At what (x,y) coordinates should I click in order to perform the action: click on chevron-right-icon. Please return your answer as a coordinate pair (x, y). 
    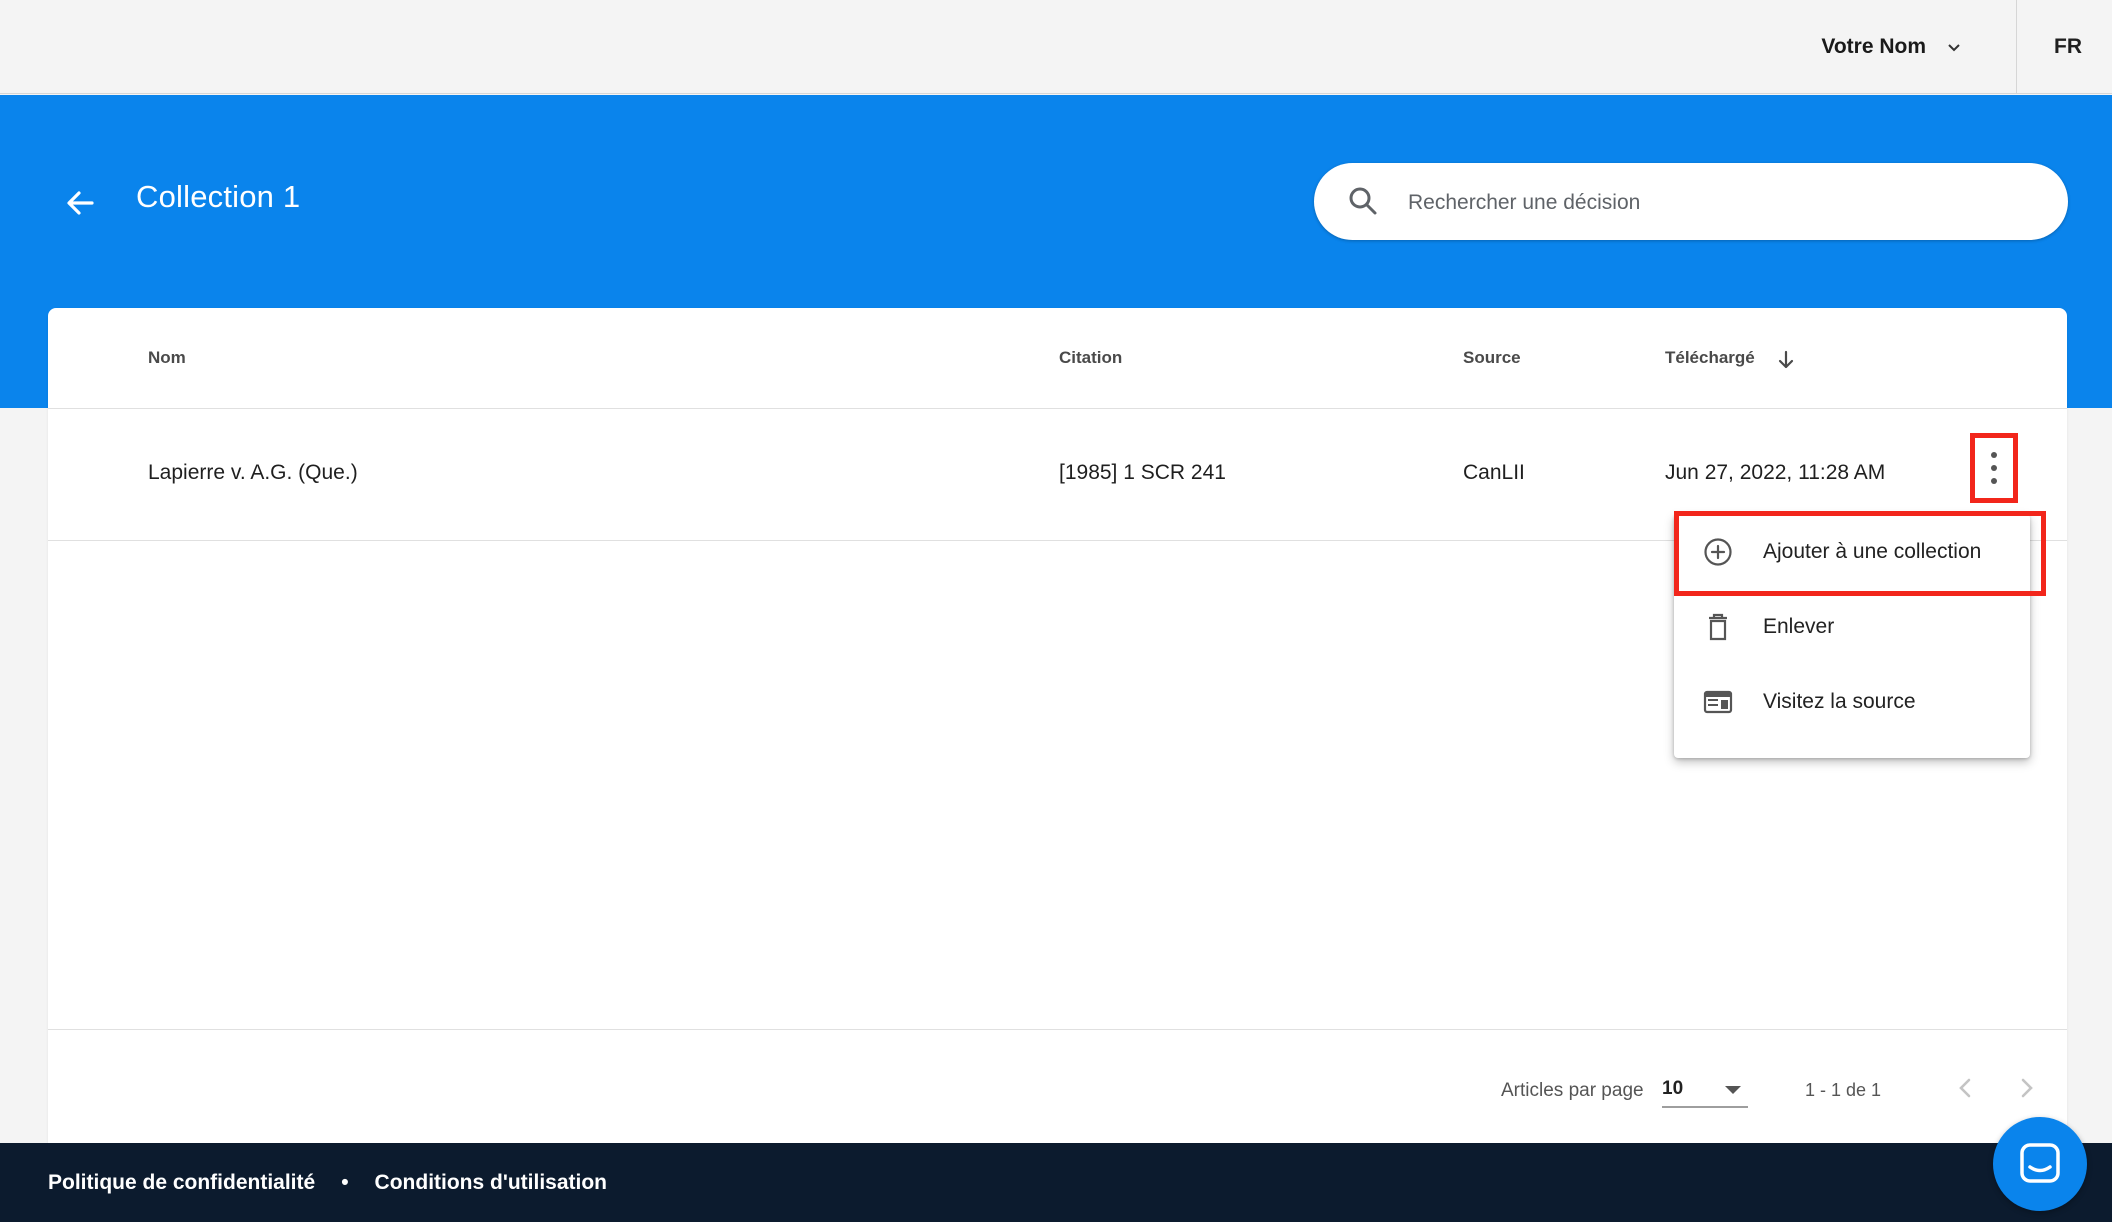
    Looking at the image, I should click on (2026, 1088).